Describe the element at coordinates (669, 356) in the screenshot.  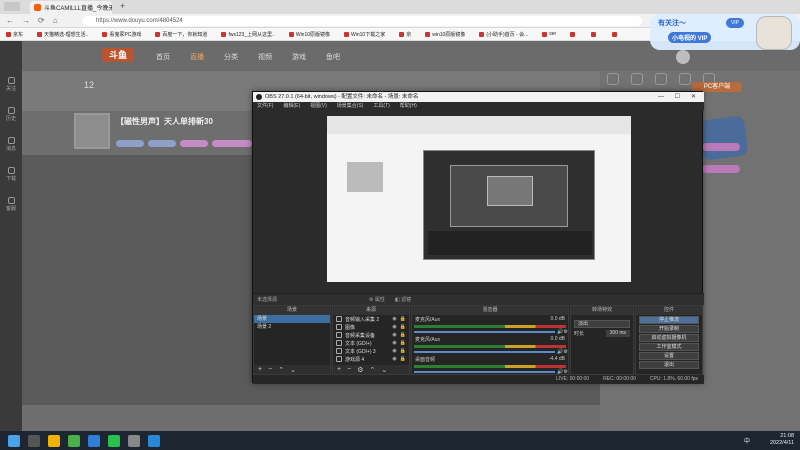
I see `control-button: 设置` at that location.